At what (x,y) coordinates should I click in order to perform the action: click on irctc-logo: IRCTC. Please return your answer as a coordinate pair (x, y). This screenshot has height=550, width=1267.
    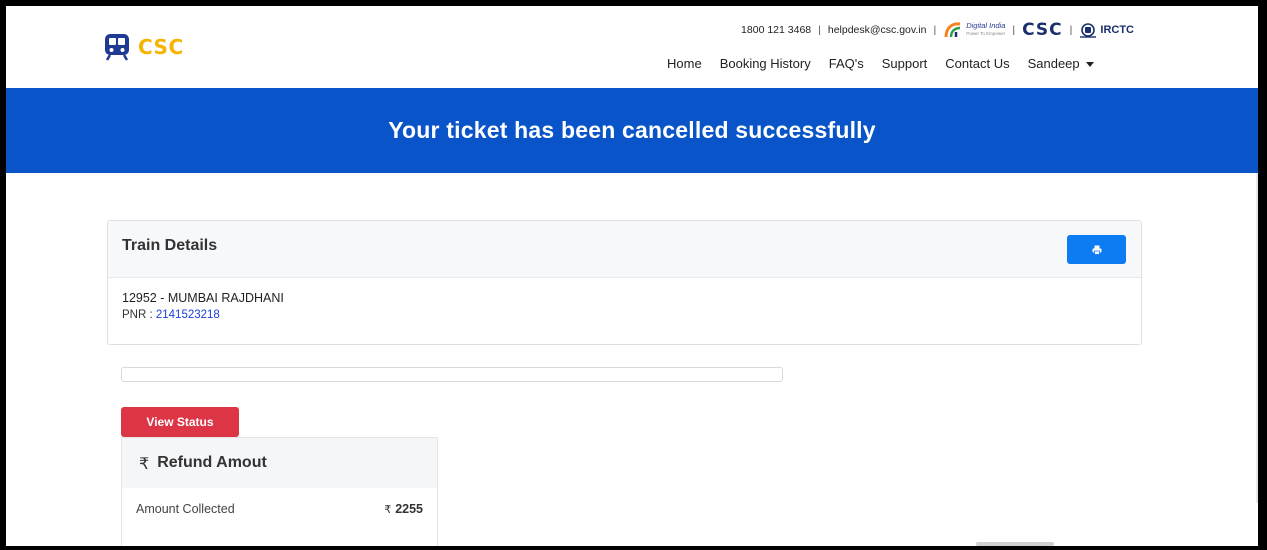
    Looking at the image, I should click on (1106, 30).